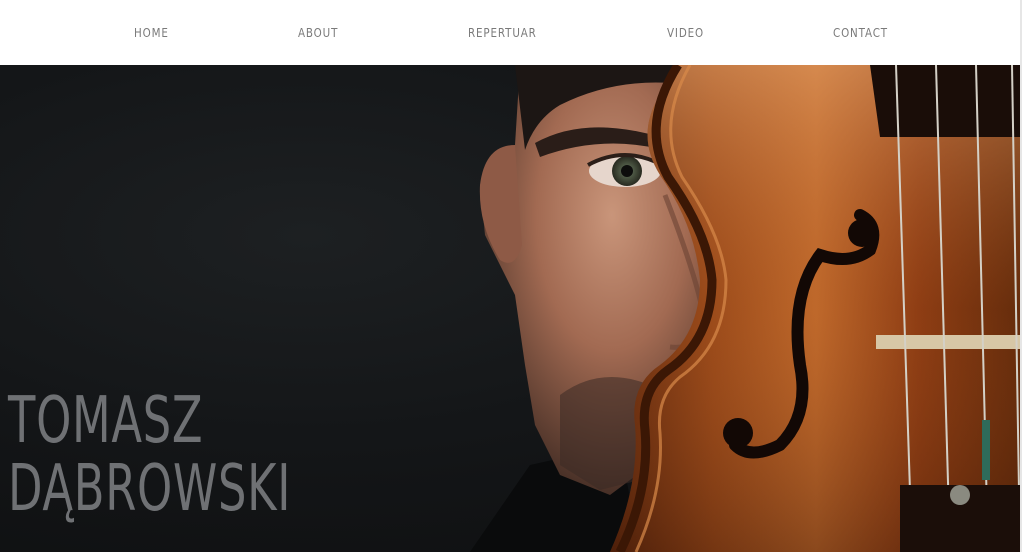 The image size is (1022, 552). What do you see at coordinates (862, 233) in the screenshot?
I see `f-hole-top` at bounding box center [862, 233].